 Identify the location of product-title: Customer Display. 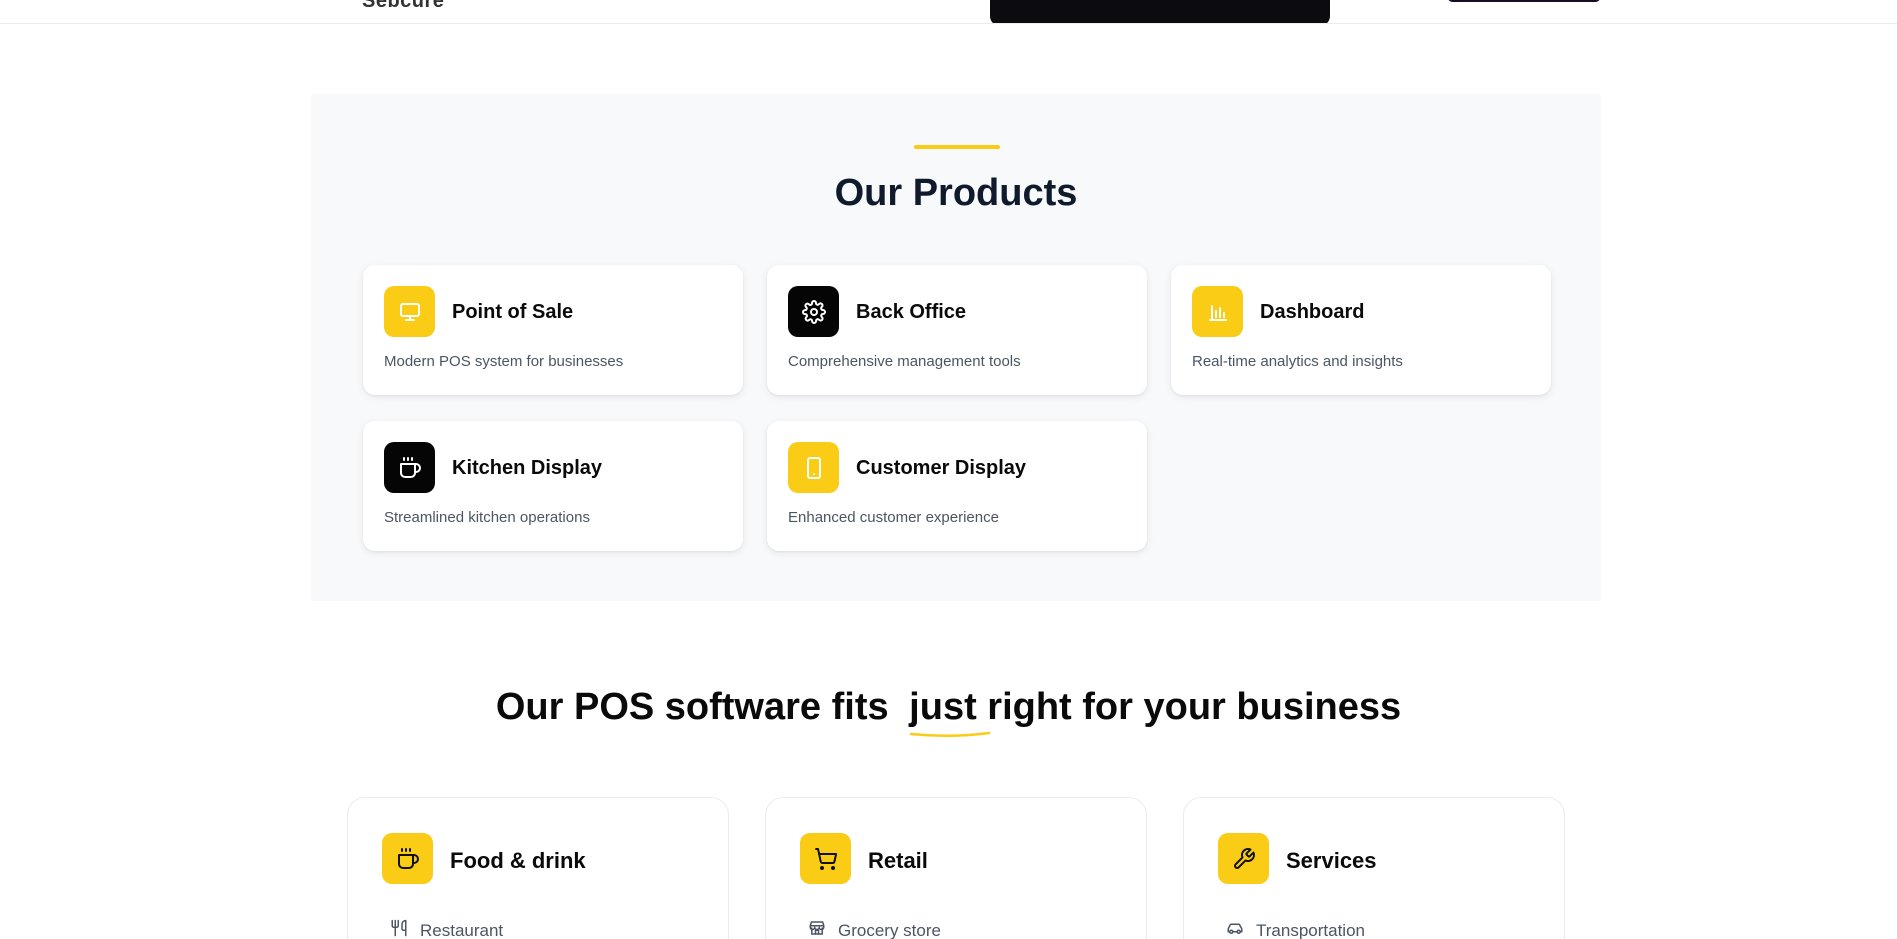
(941, 468).